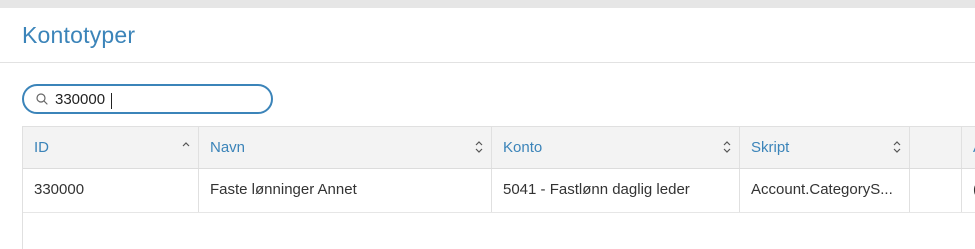 The width and height of the screenshot is (975, 249). What do you see at coordinates (41, 147) in the screenshot?
I see `column-header-label: ID` at bounding box center [41, 147].